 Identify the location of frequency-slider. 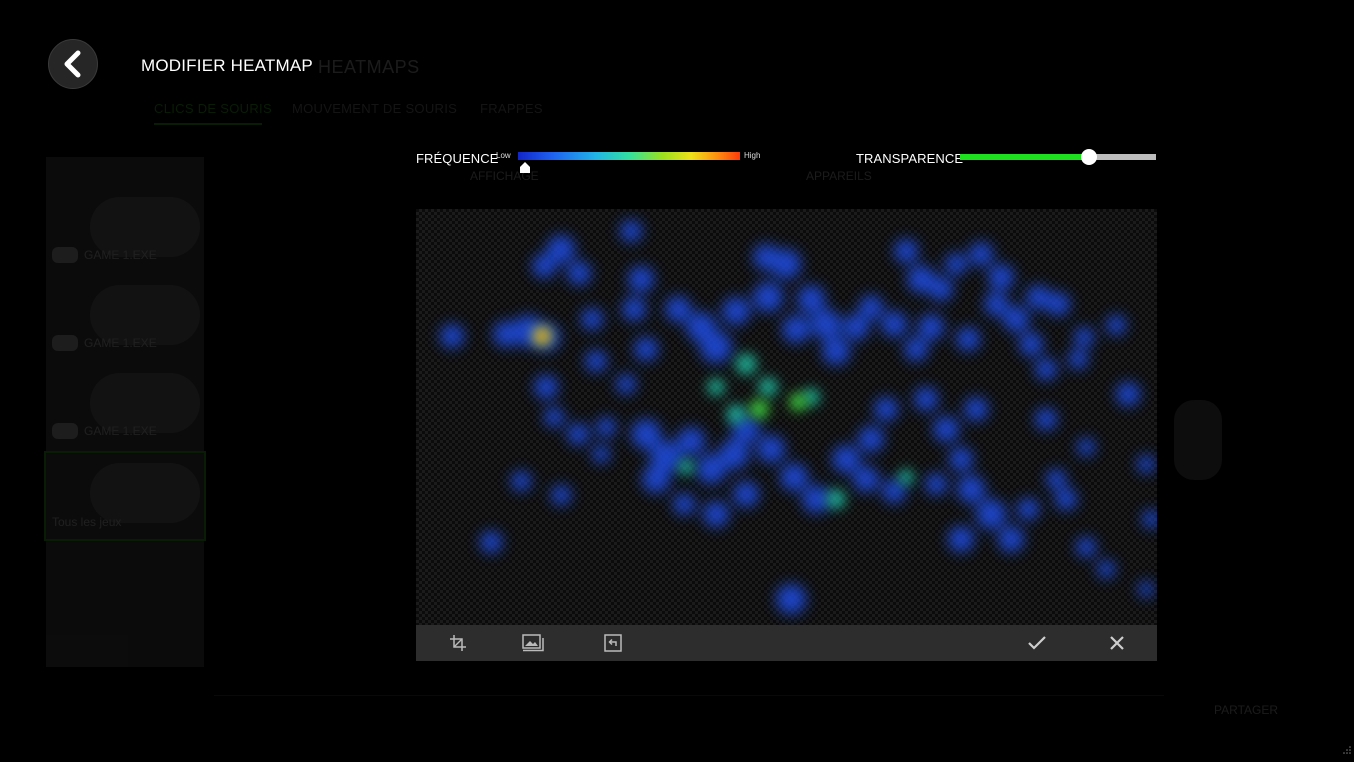
(629, 156).